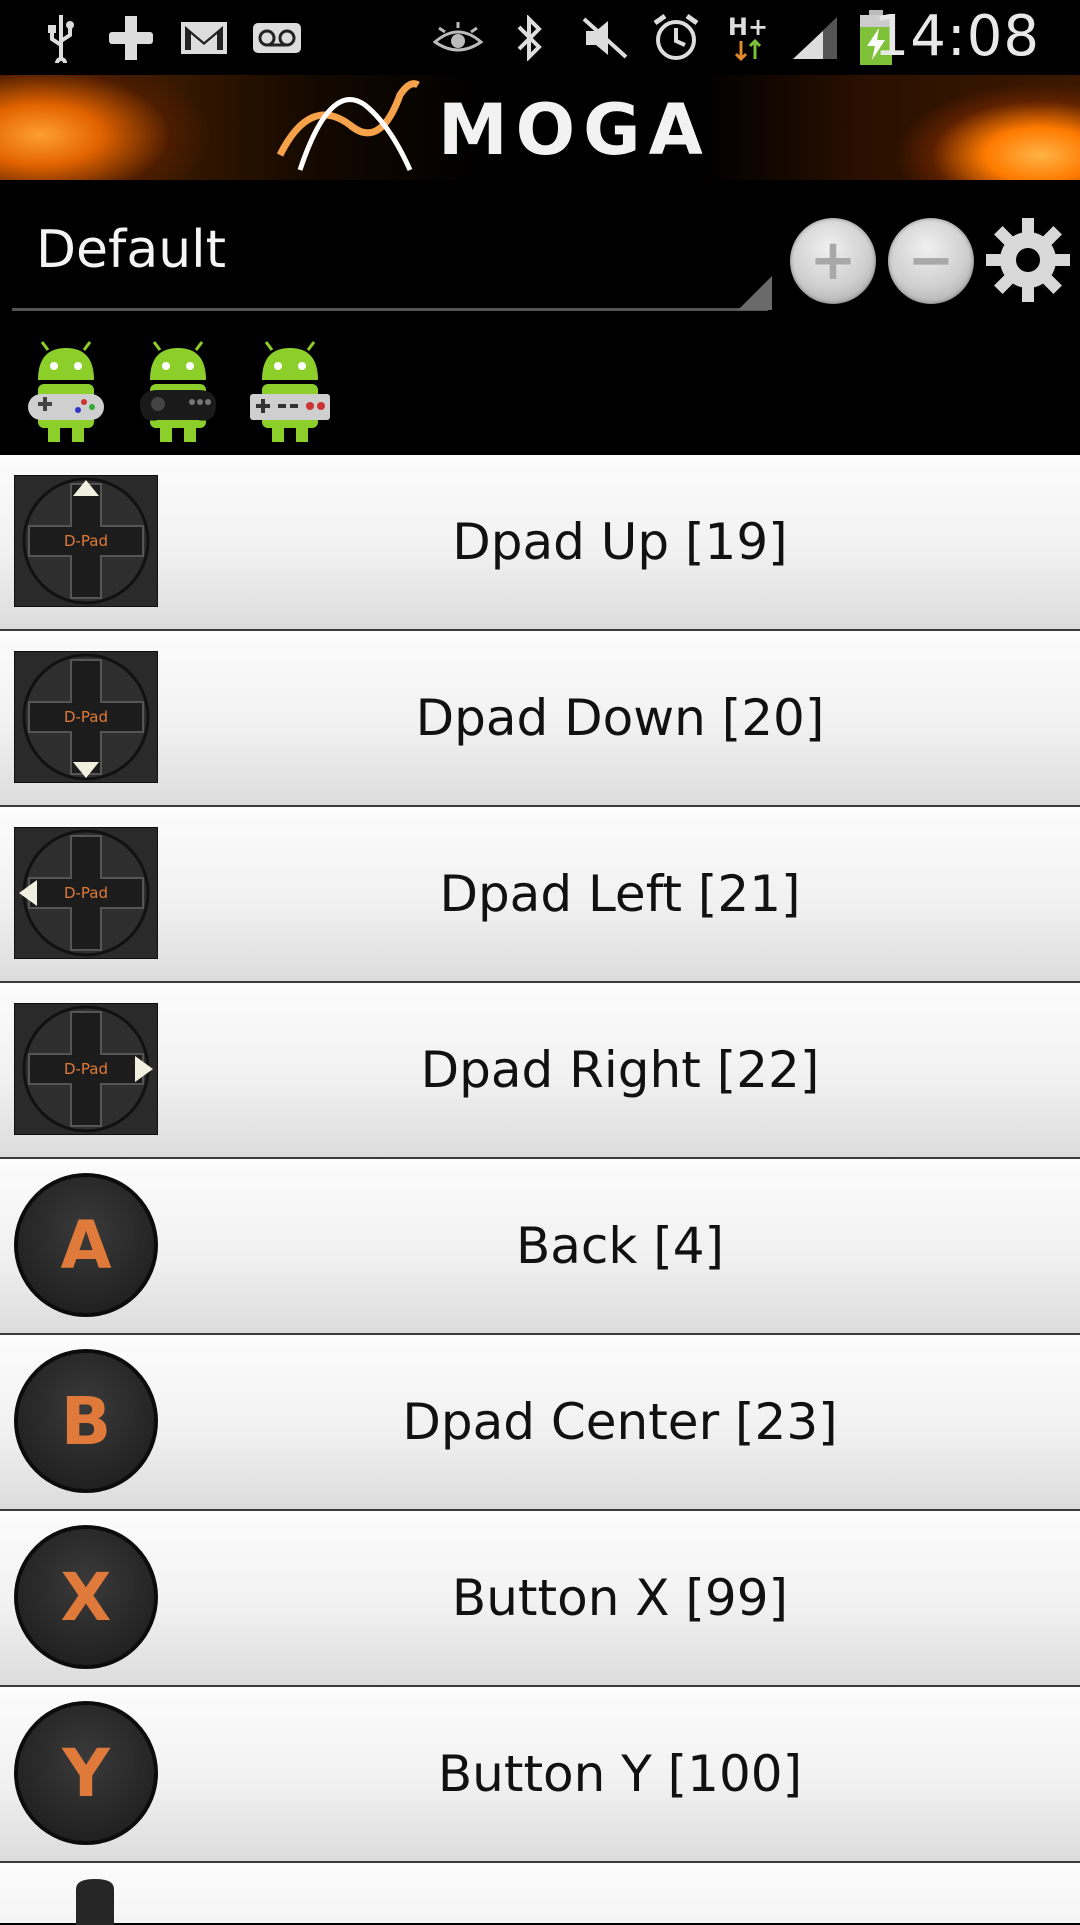 Image resolution: width=1080 pixels, height=1925 pixels. I want to click on mapping-row-dpad-down: D-Pad Dpad Down [20], so click(540, 719).